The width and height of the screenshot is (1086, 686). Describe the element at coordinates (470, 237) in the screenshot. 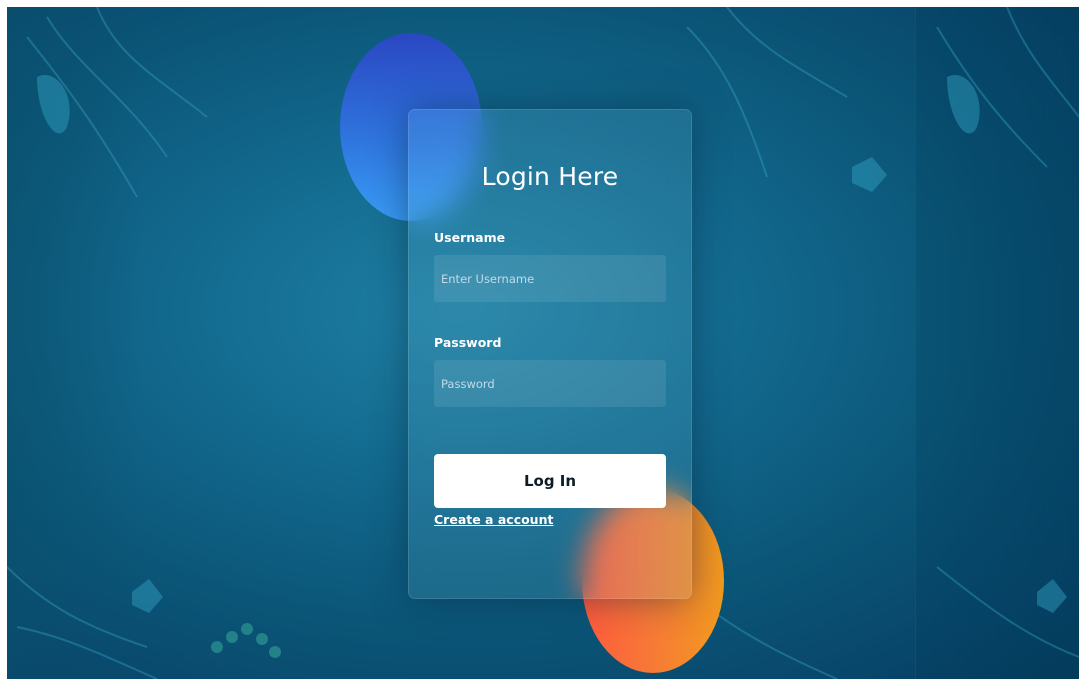

I see `username-label: Username` at that location.